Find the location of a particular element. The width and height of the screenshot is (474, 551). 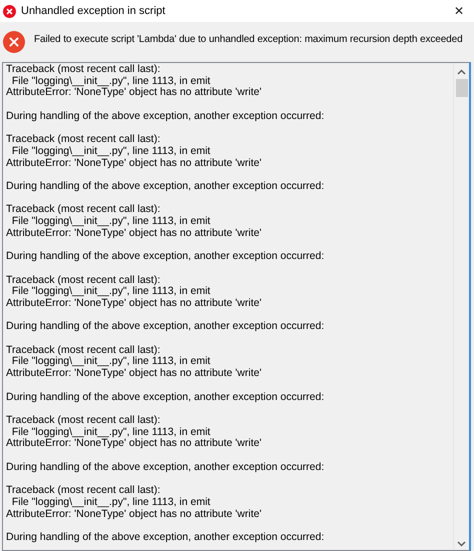

scroll-up-icon is located at coordinates (461, 72).